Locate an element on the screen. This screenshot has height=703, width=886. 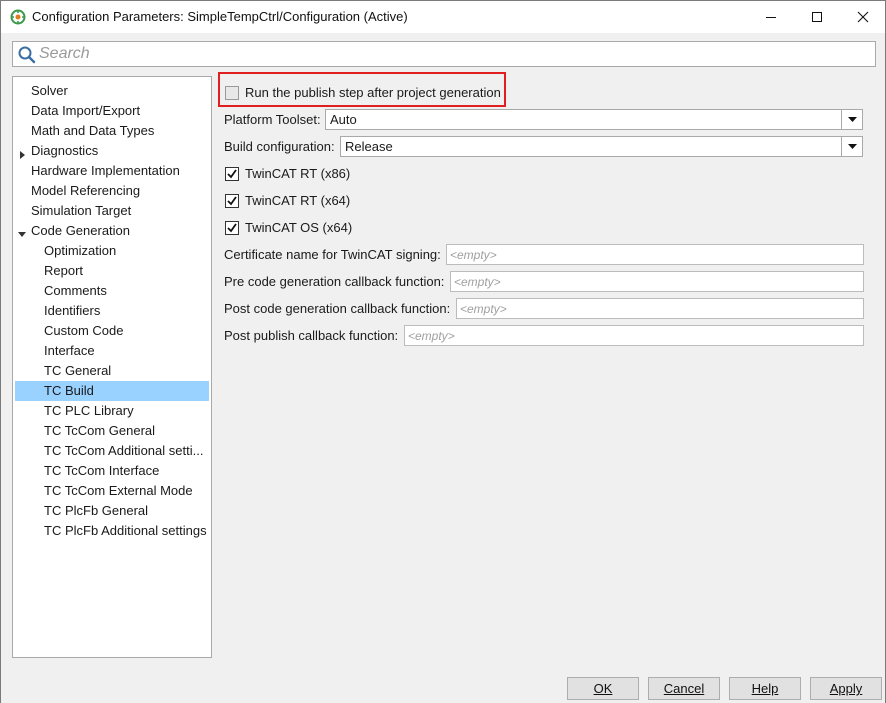
tree-item: Report is located at coordinates (112, 271).